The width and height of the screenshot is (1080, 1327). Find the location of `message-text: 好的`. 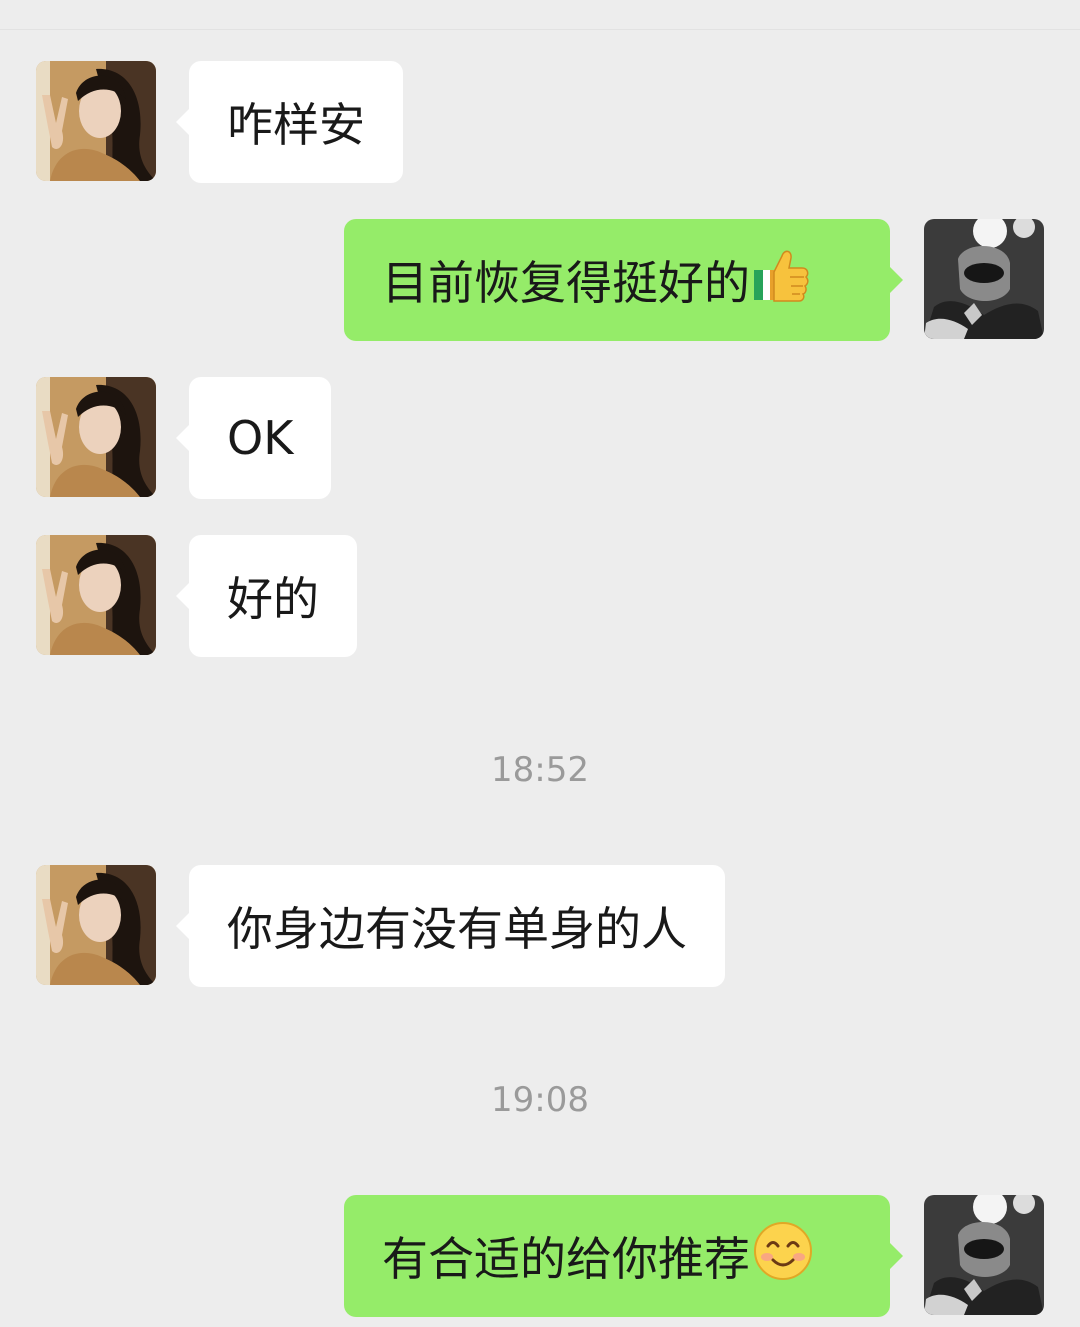

message-text: 好的 is located at coordinates (273, 599).